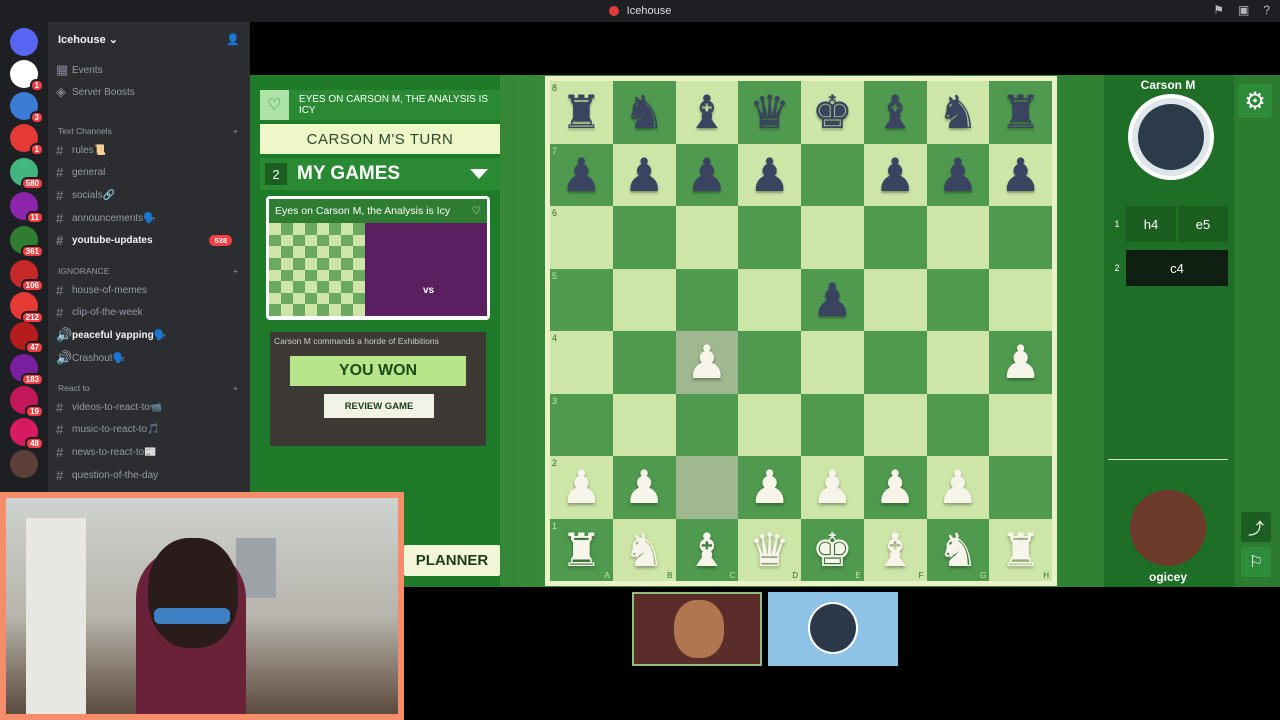 Image resolution: width=1280 pixels, height=720 pixels. I want to click on board-square: G ♞, so click(958, 549).